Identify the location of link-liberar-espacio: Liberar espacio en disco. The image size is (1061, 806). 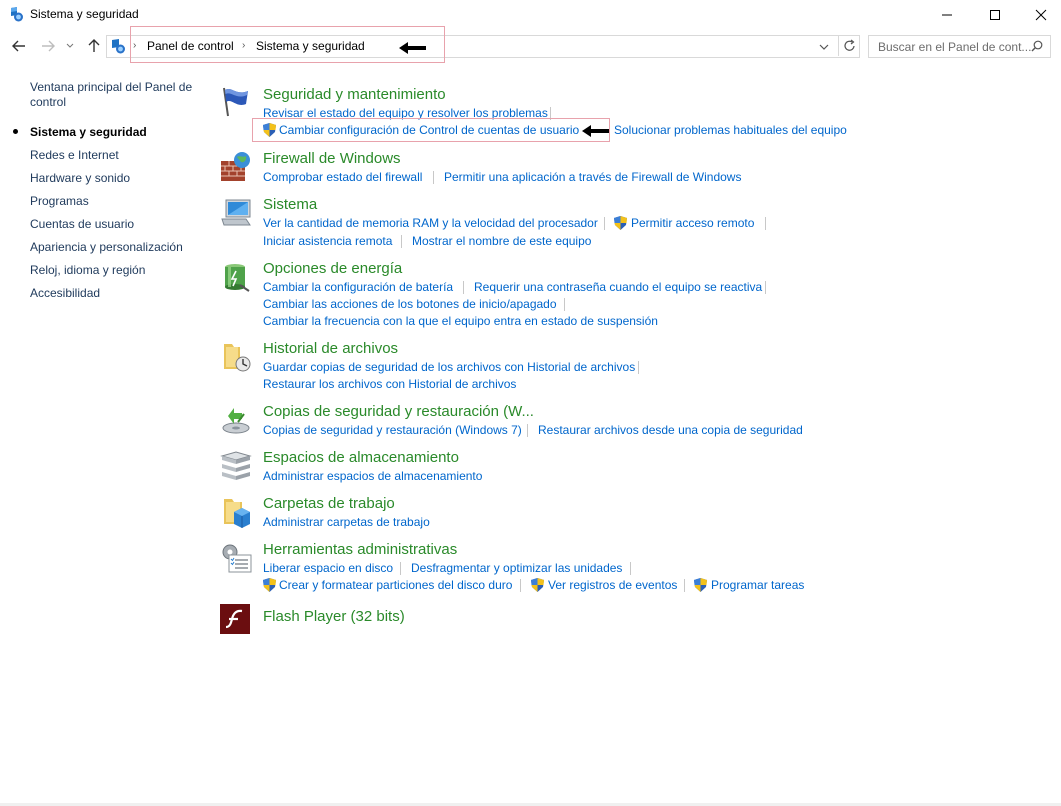
(328, 568).